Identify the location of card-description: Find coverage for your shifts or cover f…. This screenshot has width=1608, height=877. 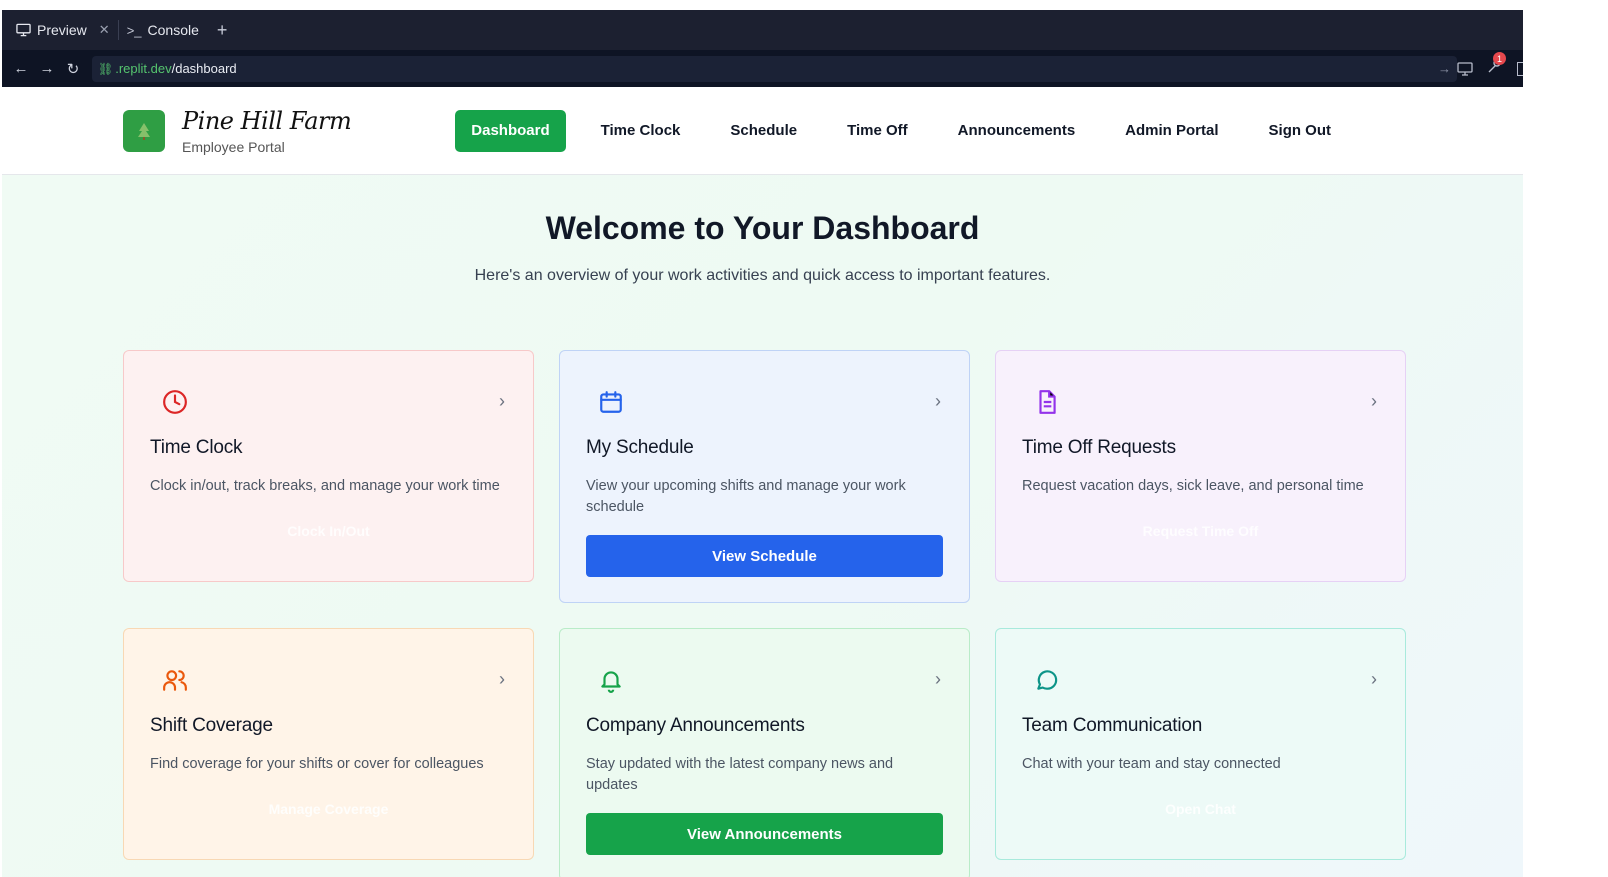
(317, 764).